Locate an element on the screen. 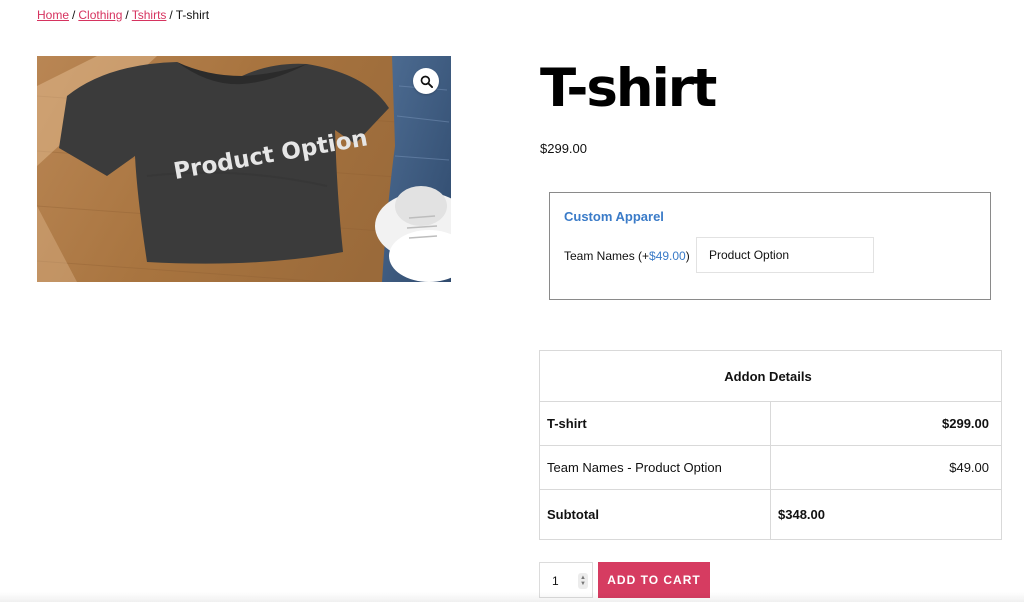 This screenshot has height=602, width=1024. row-label: Team Names - Product Option is located at coordinates (655, 467).